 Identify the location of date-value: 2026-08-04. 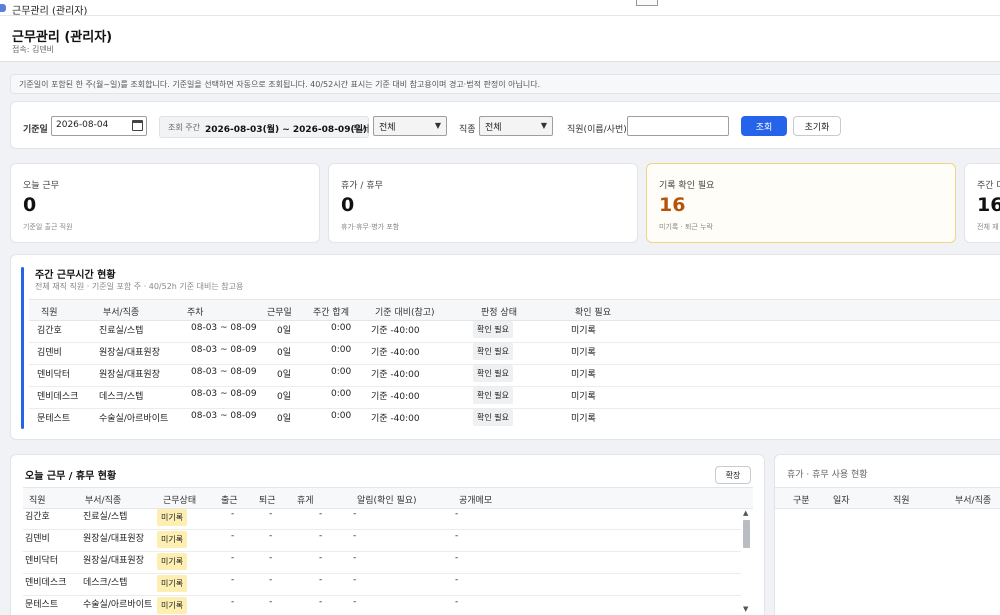
(82, 125).